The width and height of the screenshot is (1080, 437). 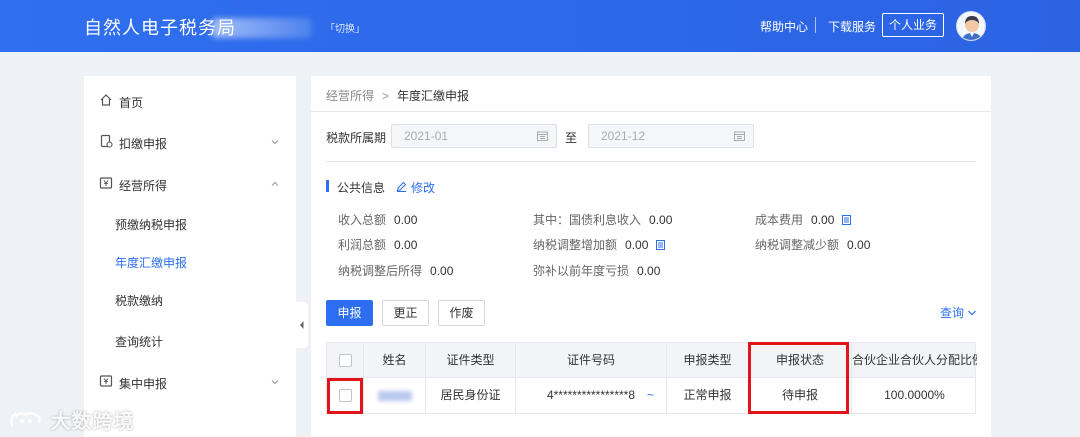 What do you see at coordinates (401, 186) in the screenshot?
I see `pencil-icon` at bounding box center [401, 186].